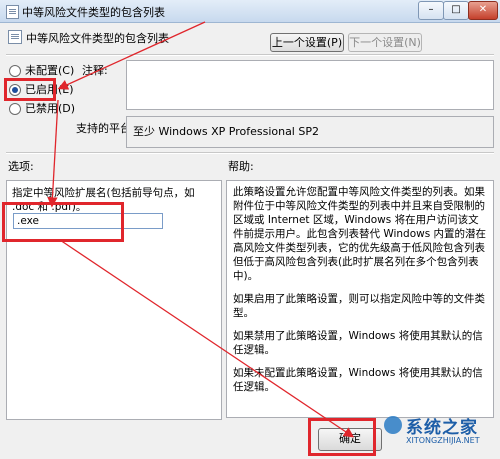  I want to click on arrow-to-extension-input, so click(53, 153).